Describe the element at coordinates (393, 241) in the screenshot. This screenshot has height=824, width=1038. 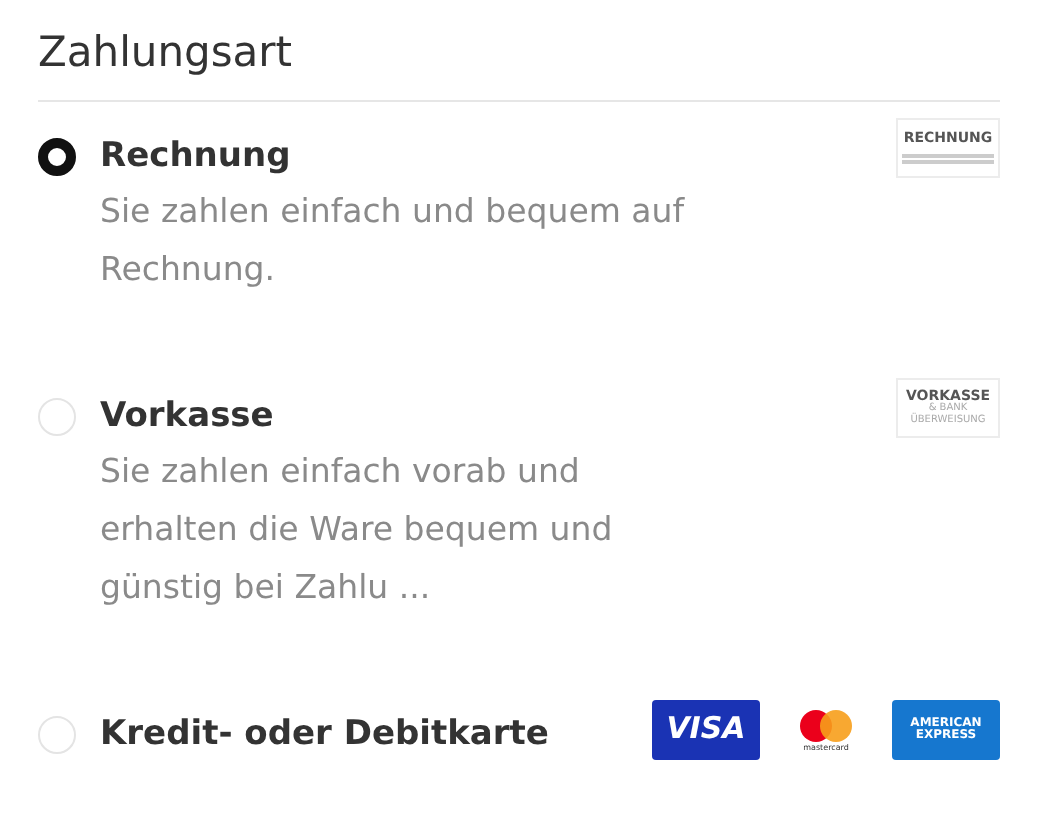
I see `option-description: Sie zahlen einfach und bequem auf Rechnung.` at that location.